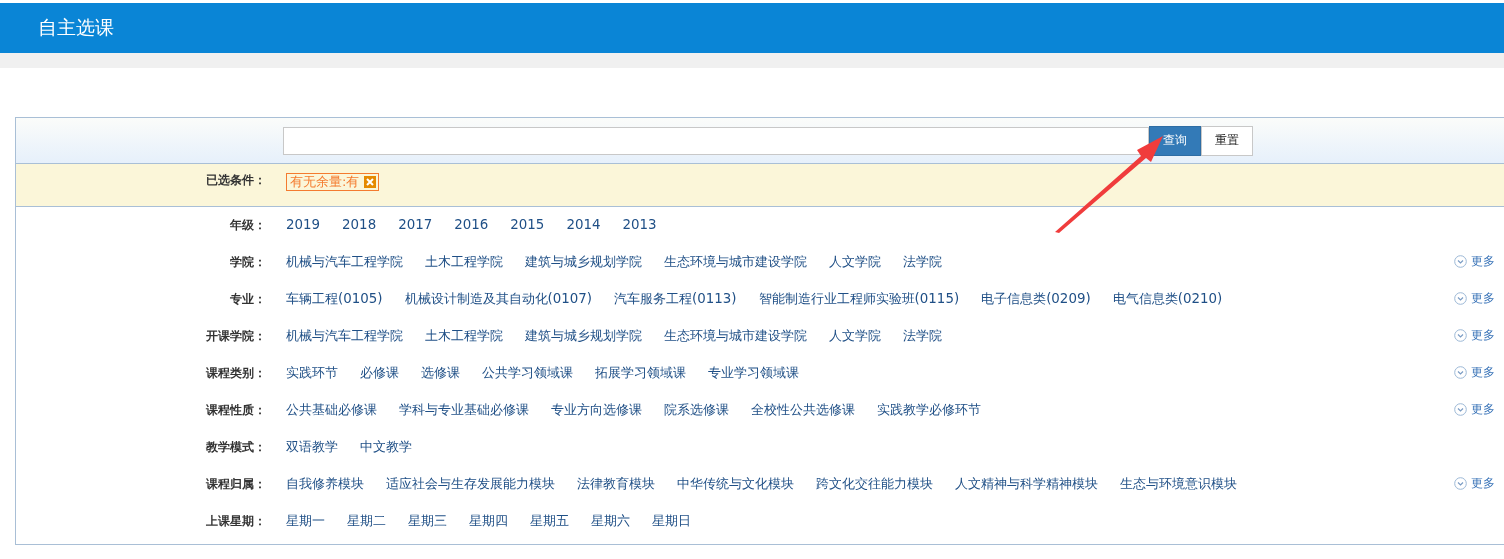 The width and height of the screenshot is (1504, 559). What do you see at coordinates (803, 410) in the screenshot?
I see `filter-option: 全校性公共选修课` at bounding box center [803, 410].